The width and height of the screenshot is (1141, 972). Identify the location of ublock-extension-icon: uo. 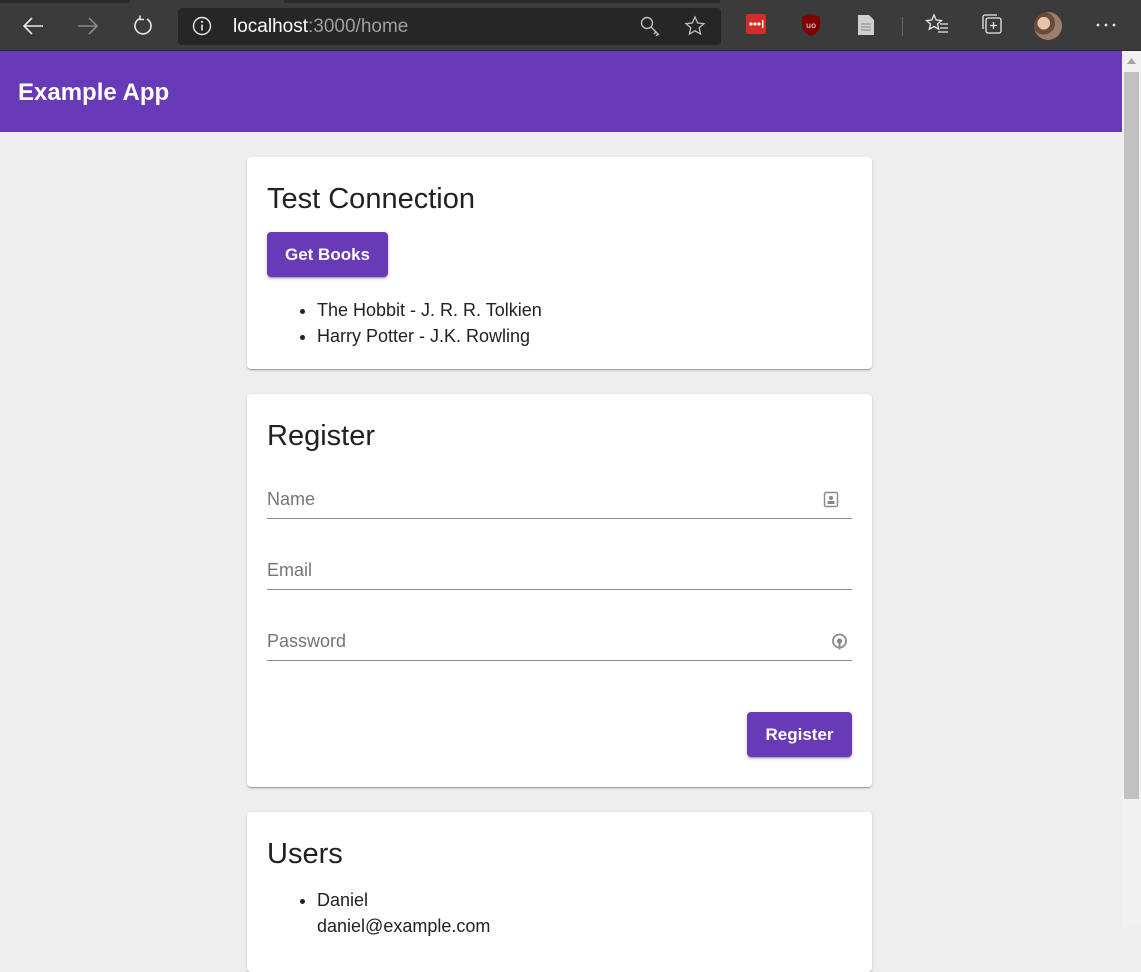
(811, 27).